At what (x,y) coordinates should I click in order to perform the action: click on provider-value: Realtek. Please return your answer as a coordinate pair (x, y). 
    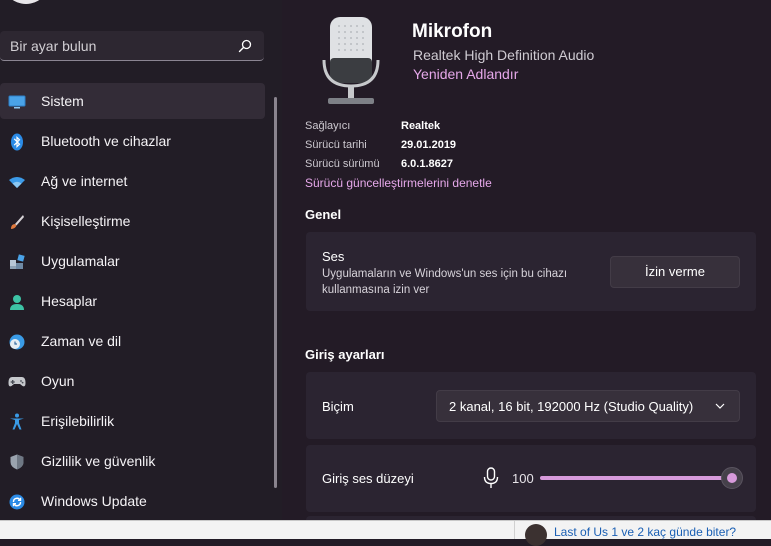
    Looking at the image, I should click on (421, 126).